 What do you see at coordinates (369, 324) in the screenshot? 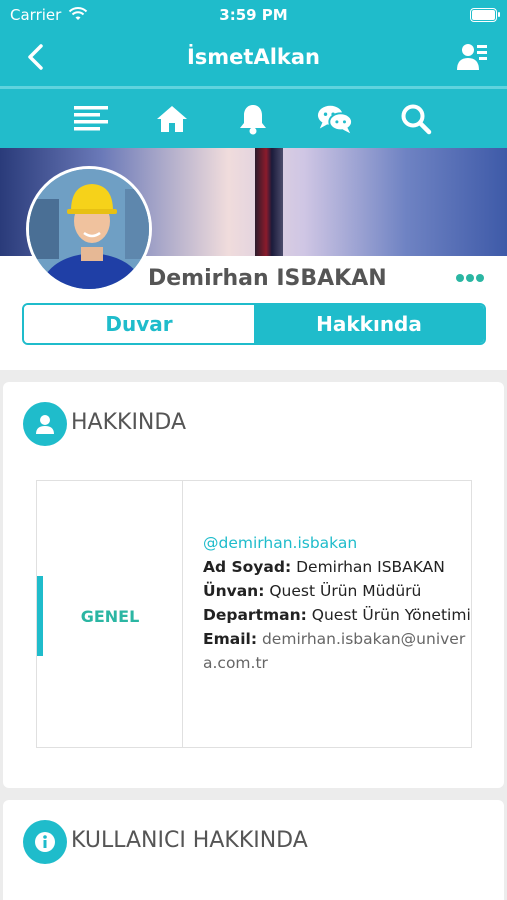
I see `tab-hakkinda: Hakkında` at bounding box center [369, 324].